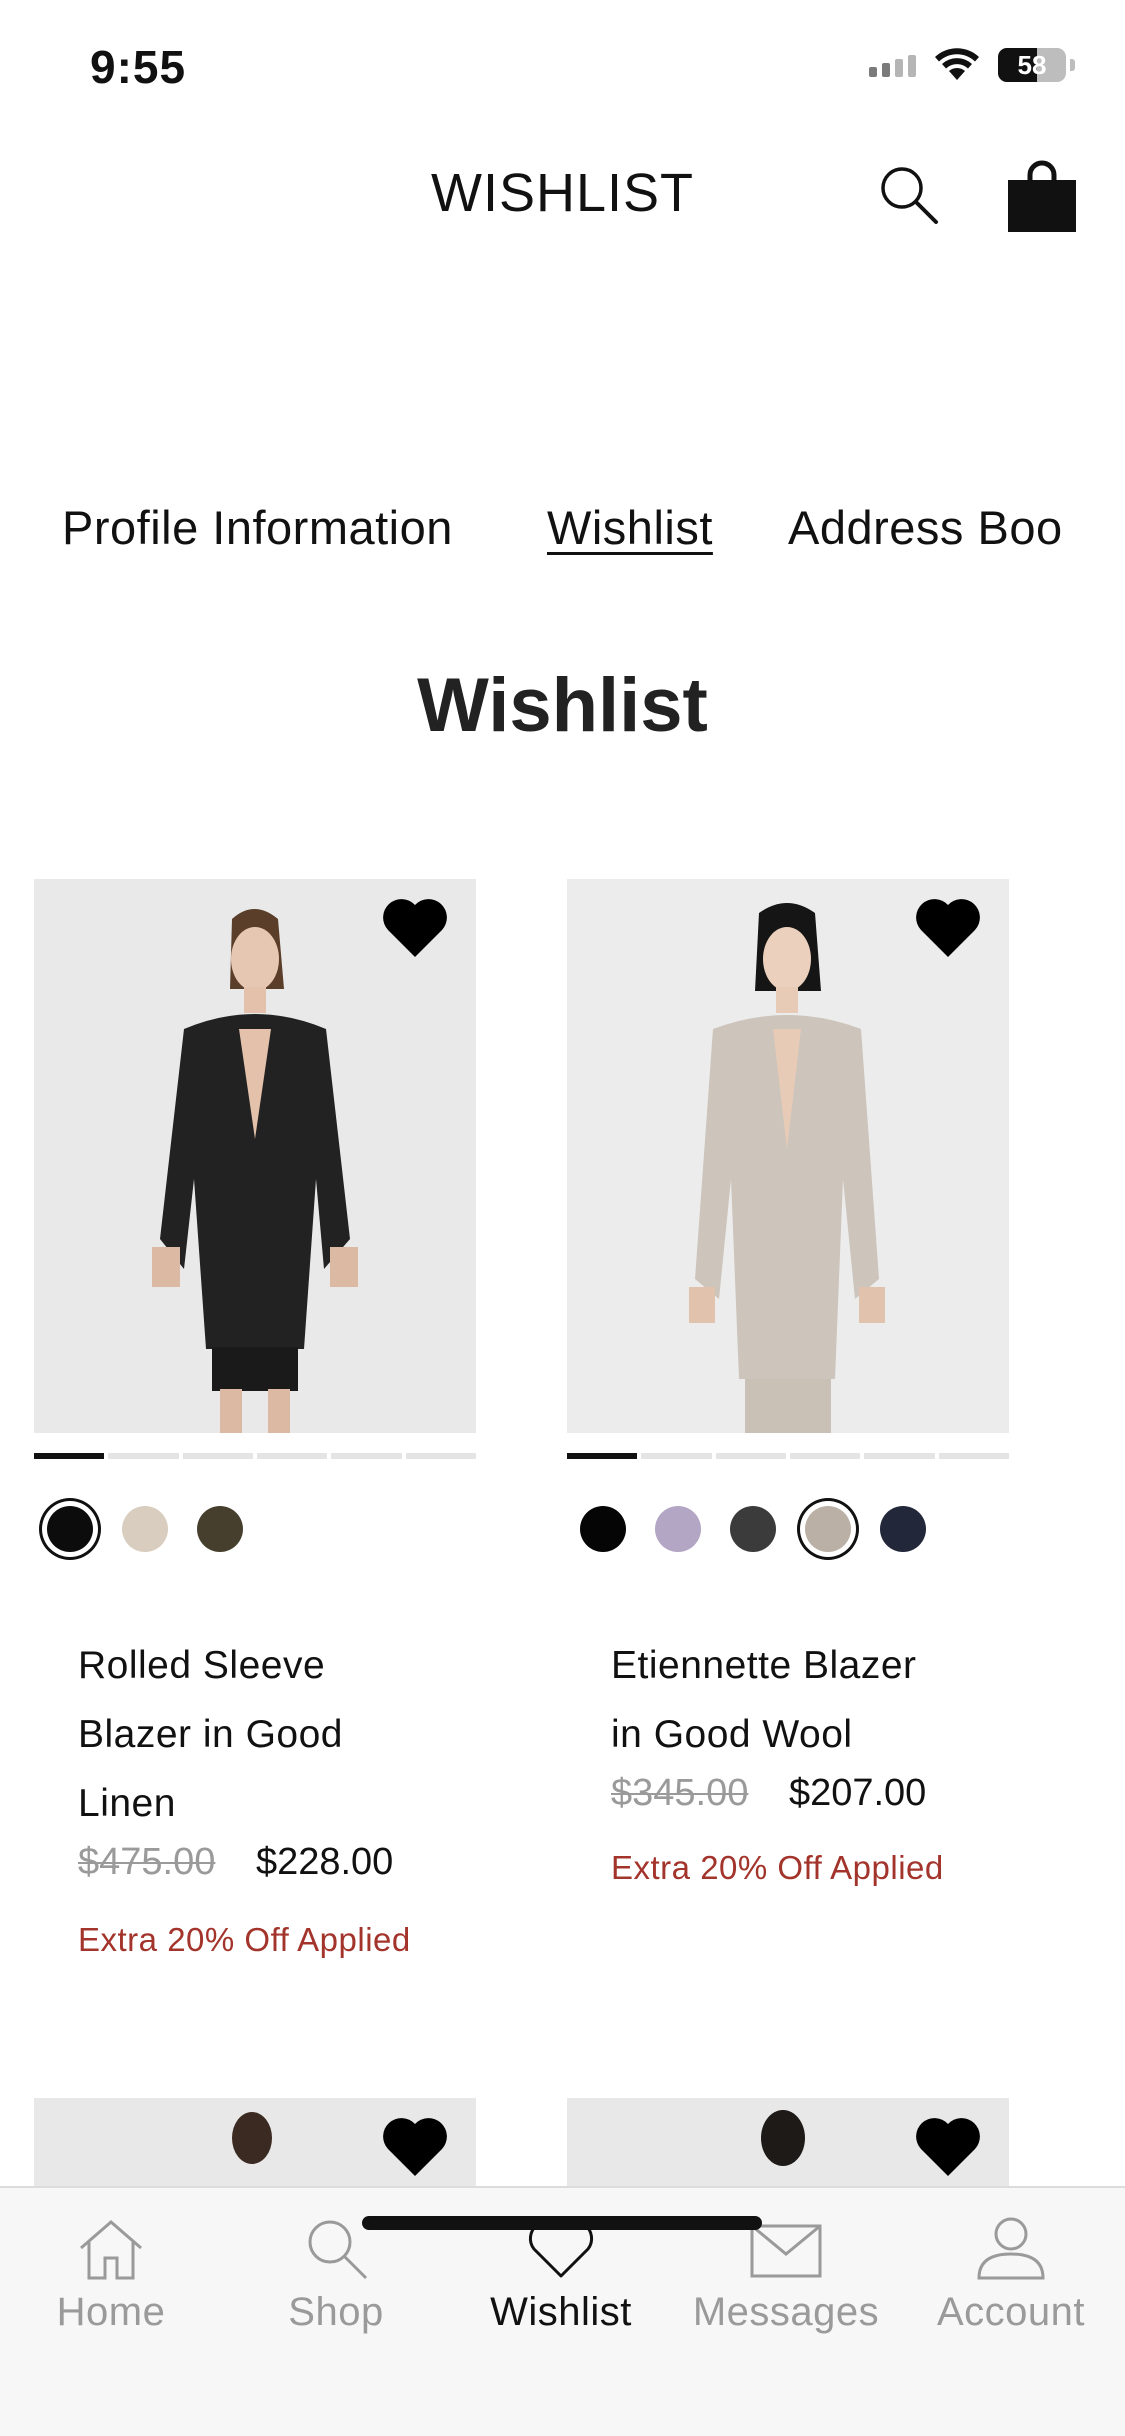  I want to click on battery-percent: 58, so click(1032, 65).